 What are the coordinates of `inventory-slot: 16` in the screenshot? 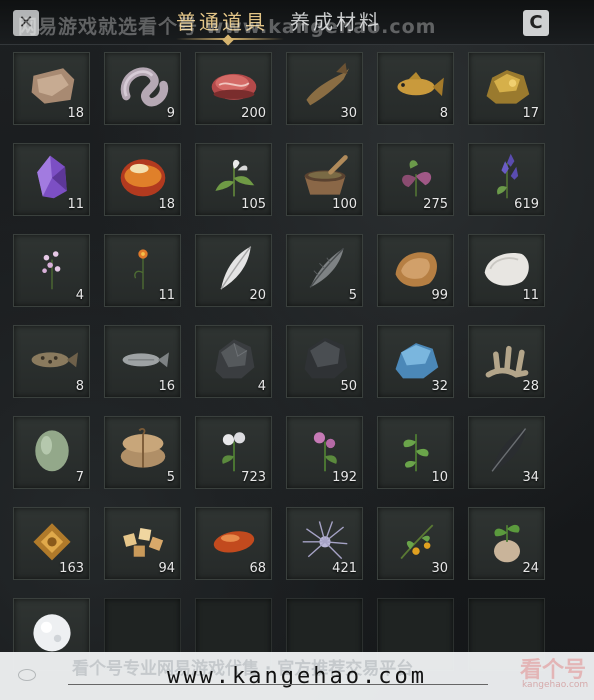 It's located at (142, 361).